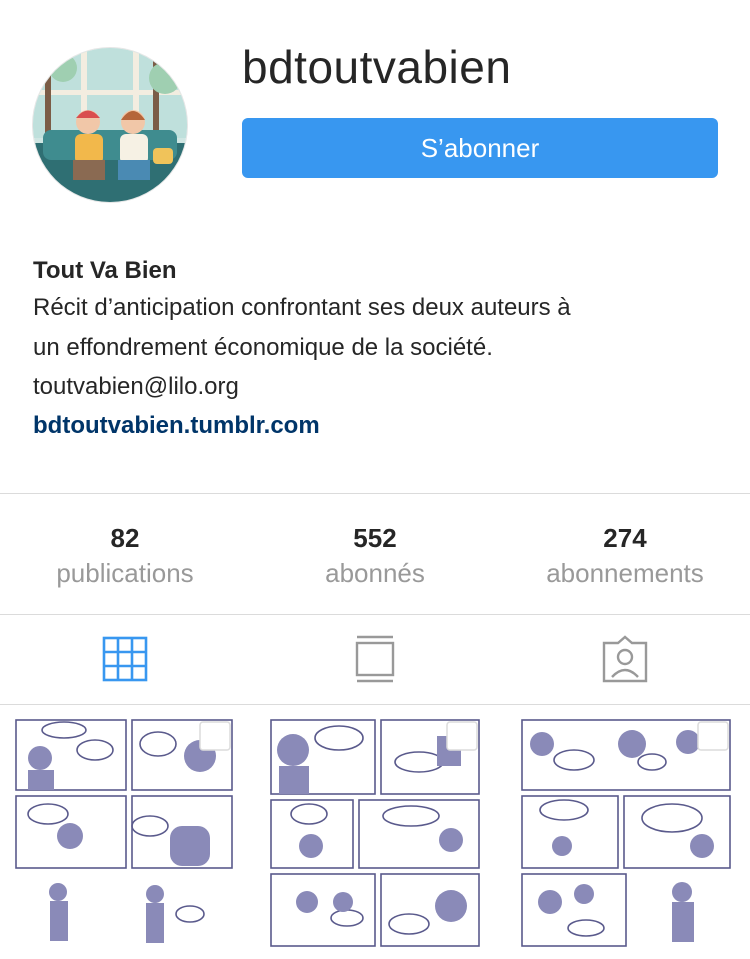  What do you see at coordinates (377, 67) in the screenshot?
I see `profile-username: bdtoutvabien` at bounding box center [377, 67].